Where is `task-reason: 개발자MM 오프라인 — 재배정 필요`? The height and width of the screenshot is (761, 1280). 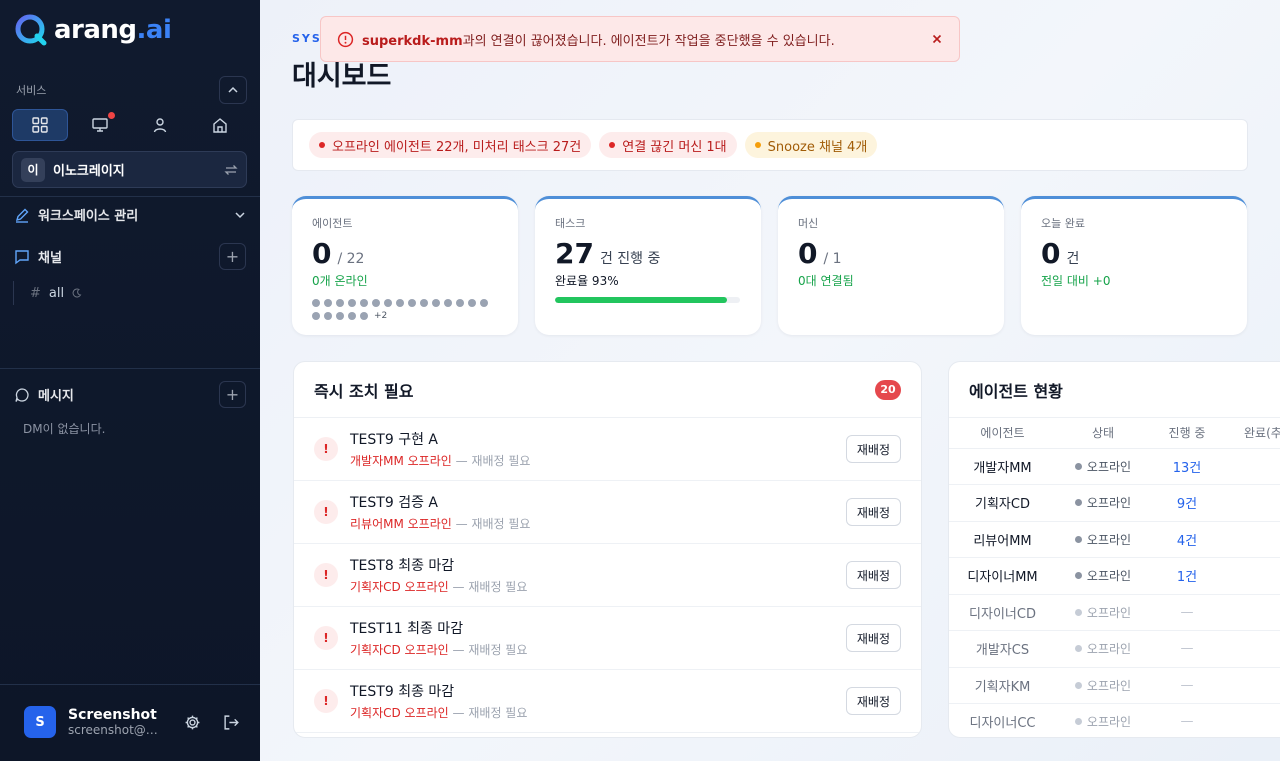 task-reason: 개발자MM 오프라인 — 재배정 필요 is located at coordinates (598, 460).